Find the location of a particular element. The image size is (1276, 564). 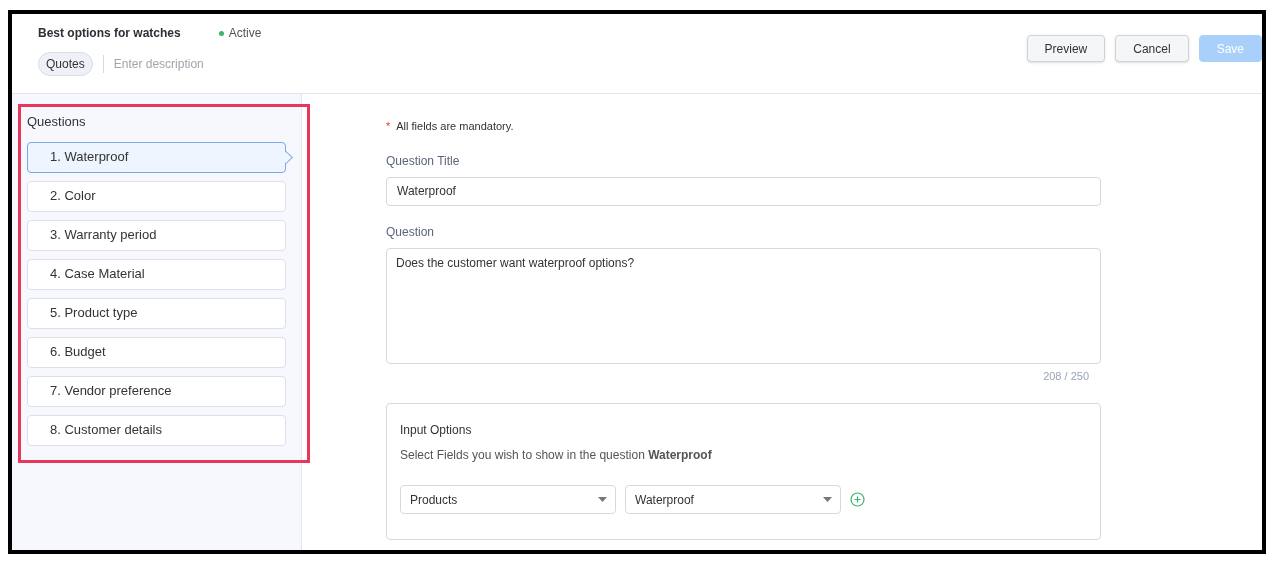

question-item: 4. Case Material is located at coordinates (156, 274).